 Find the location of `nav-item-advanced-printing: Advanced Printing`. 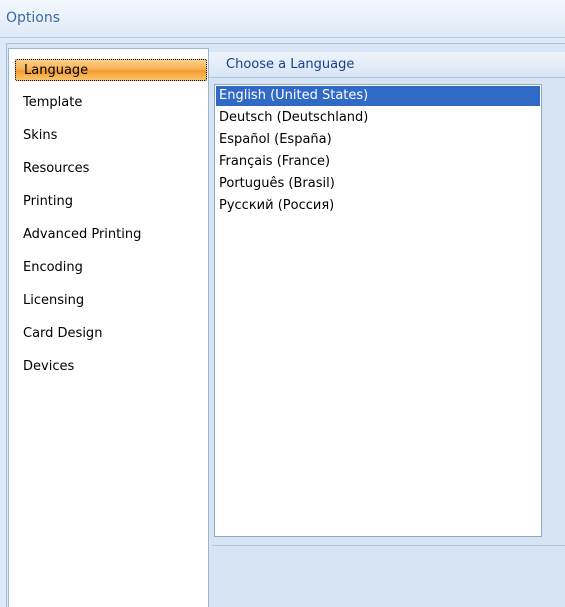

nav-item-advanced-printing: Advanced Printing is located at coordinates (111, 235).